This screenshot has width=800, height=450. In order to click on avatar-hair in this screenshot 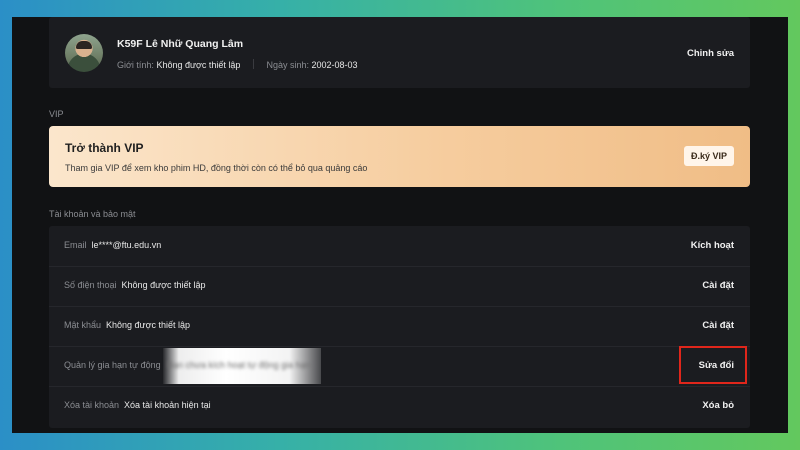, I will do `click(84, 45)`.